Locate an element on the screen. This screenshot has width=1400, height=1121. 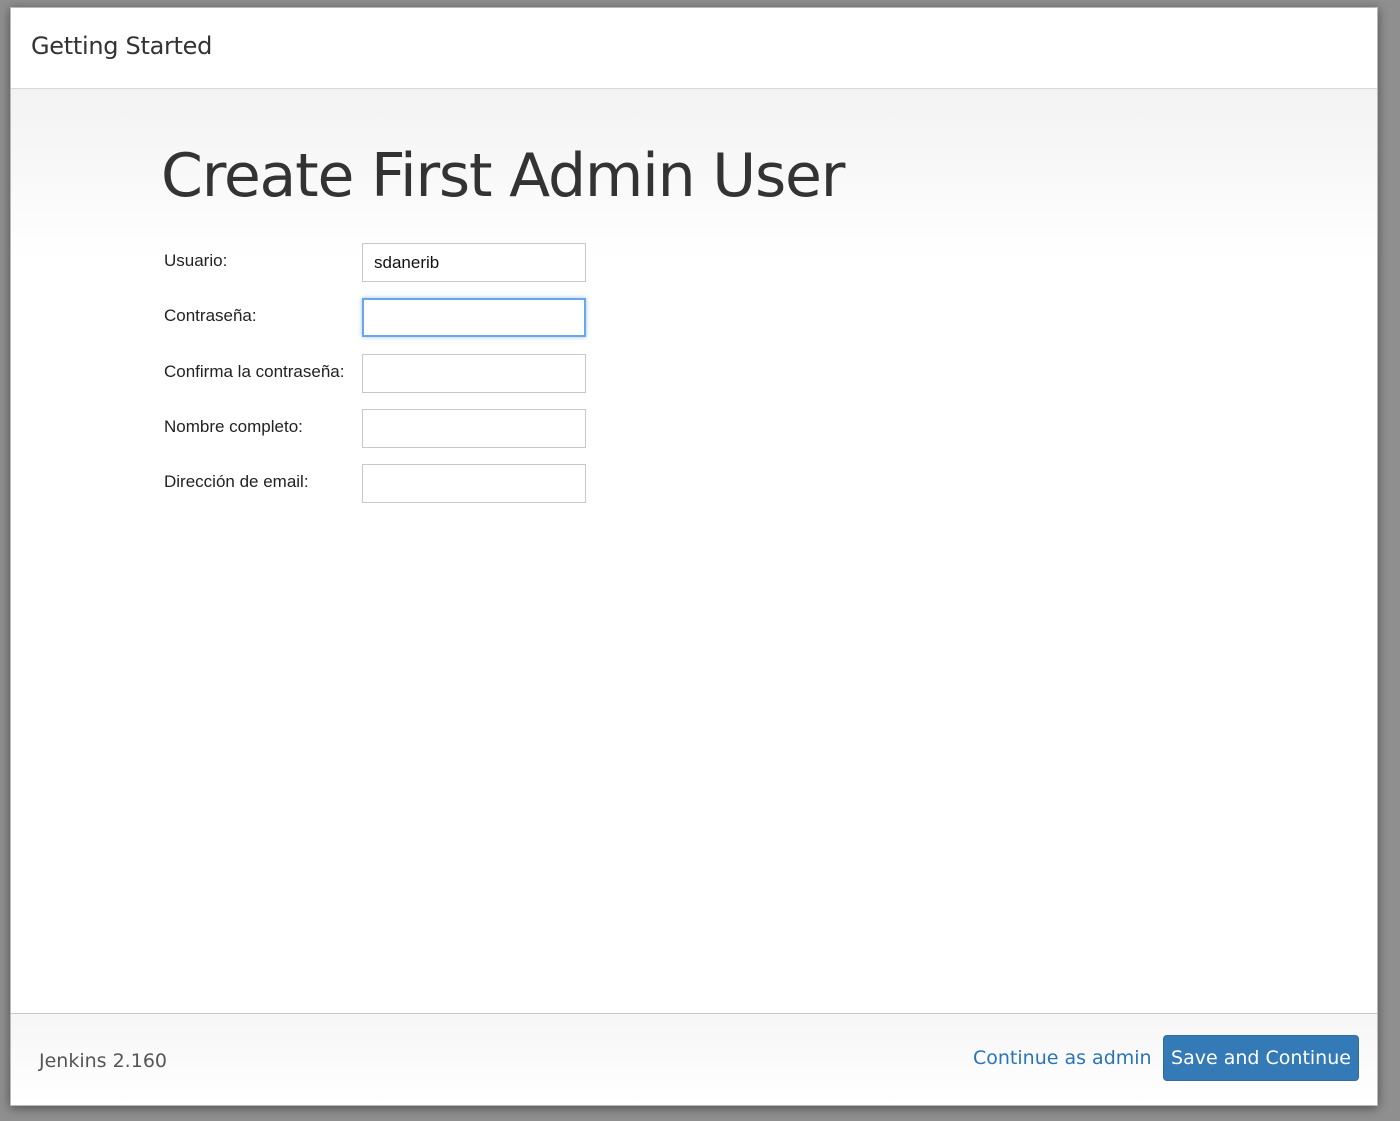
confirm-password-label: Confirma la contraseña: is located at coordinates (254, 371).